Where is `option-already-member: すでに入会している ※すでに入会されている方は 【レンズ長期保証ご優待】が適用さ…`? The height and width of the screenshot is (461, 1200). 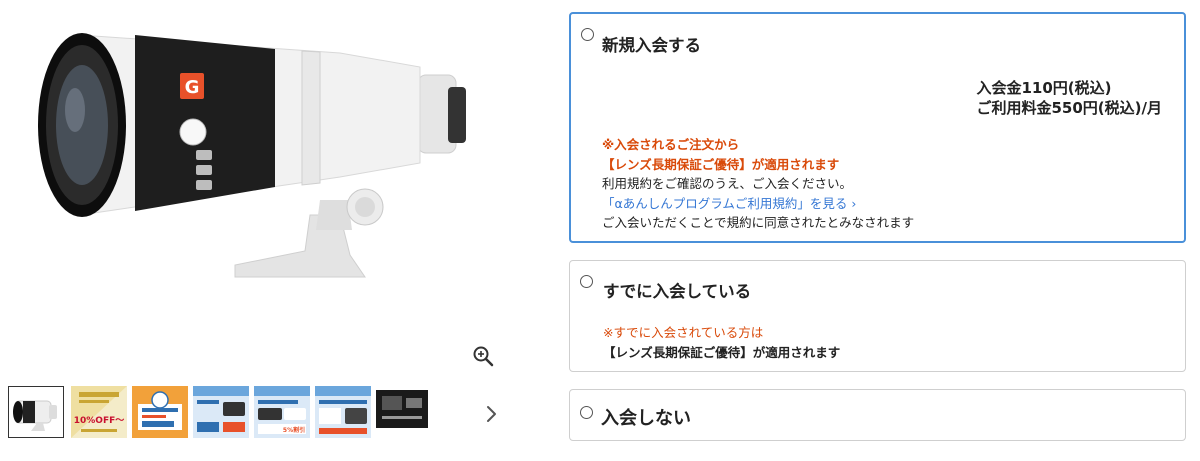 option-already-member: すでに入会している ※すでに入会されている方は 【レンズ長期保証ご優待】が適用さ… is located at coordinates (877, 316).